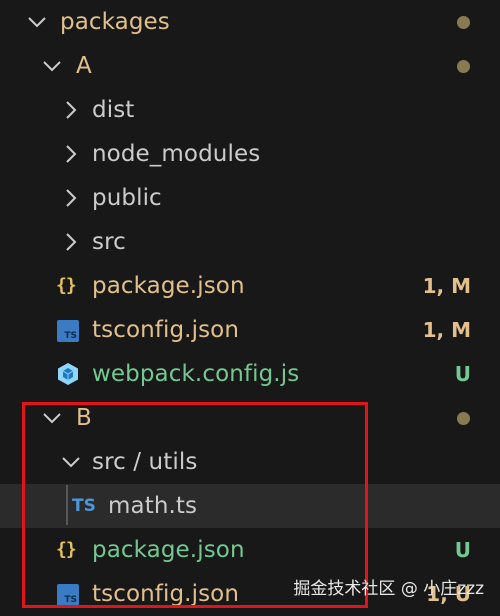  What do you see at coordinates (153, 506) in the screenshot?
I see `file-label: math.ts` at bounding box center [153, 506].